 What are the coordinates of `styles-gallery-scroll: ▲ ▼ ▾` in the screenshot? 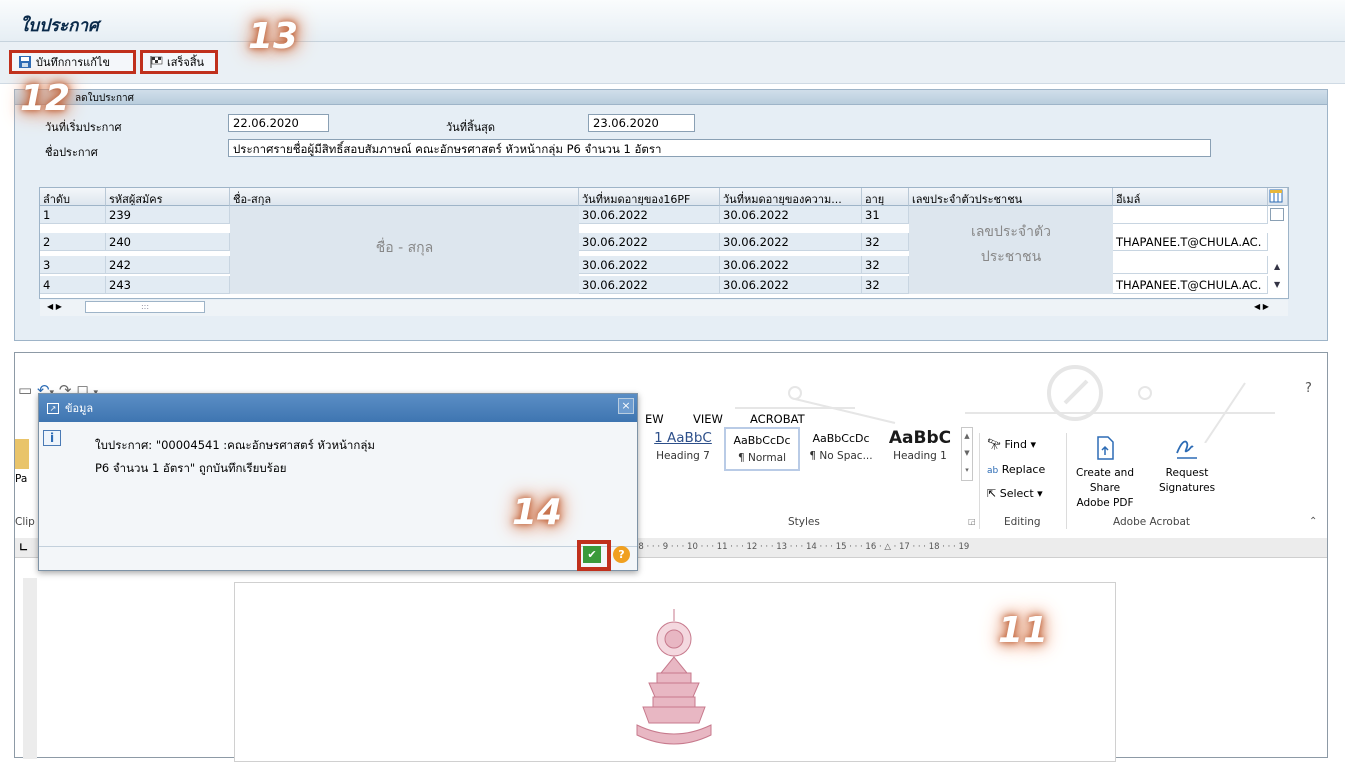 It's located at (967, 454).